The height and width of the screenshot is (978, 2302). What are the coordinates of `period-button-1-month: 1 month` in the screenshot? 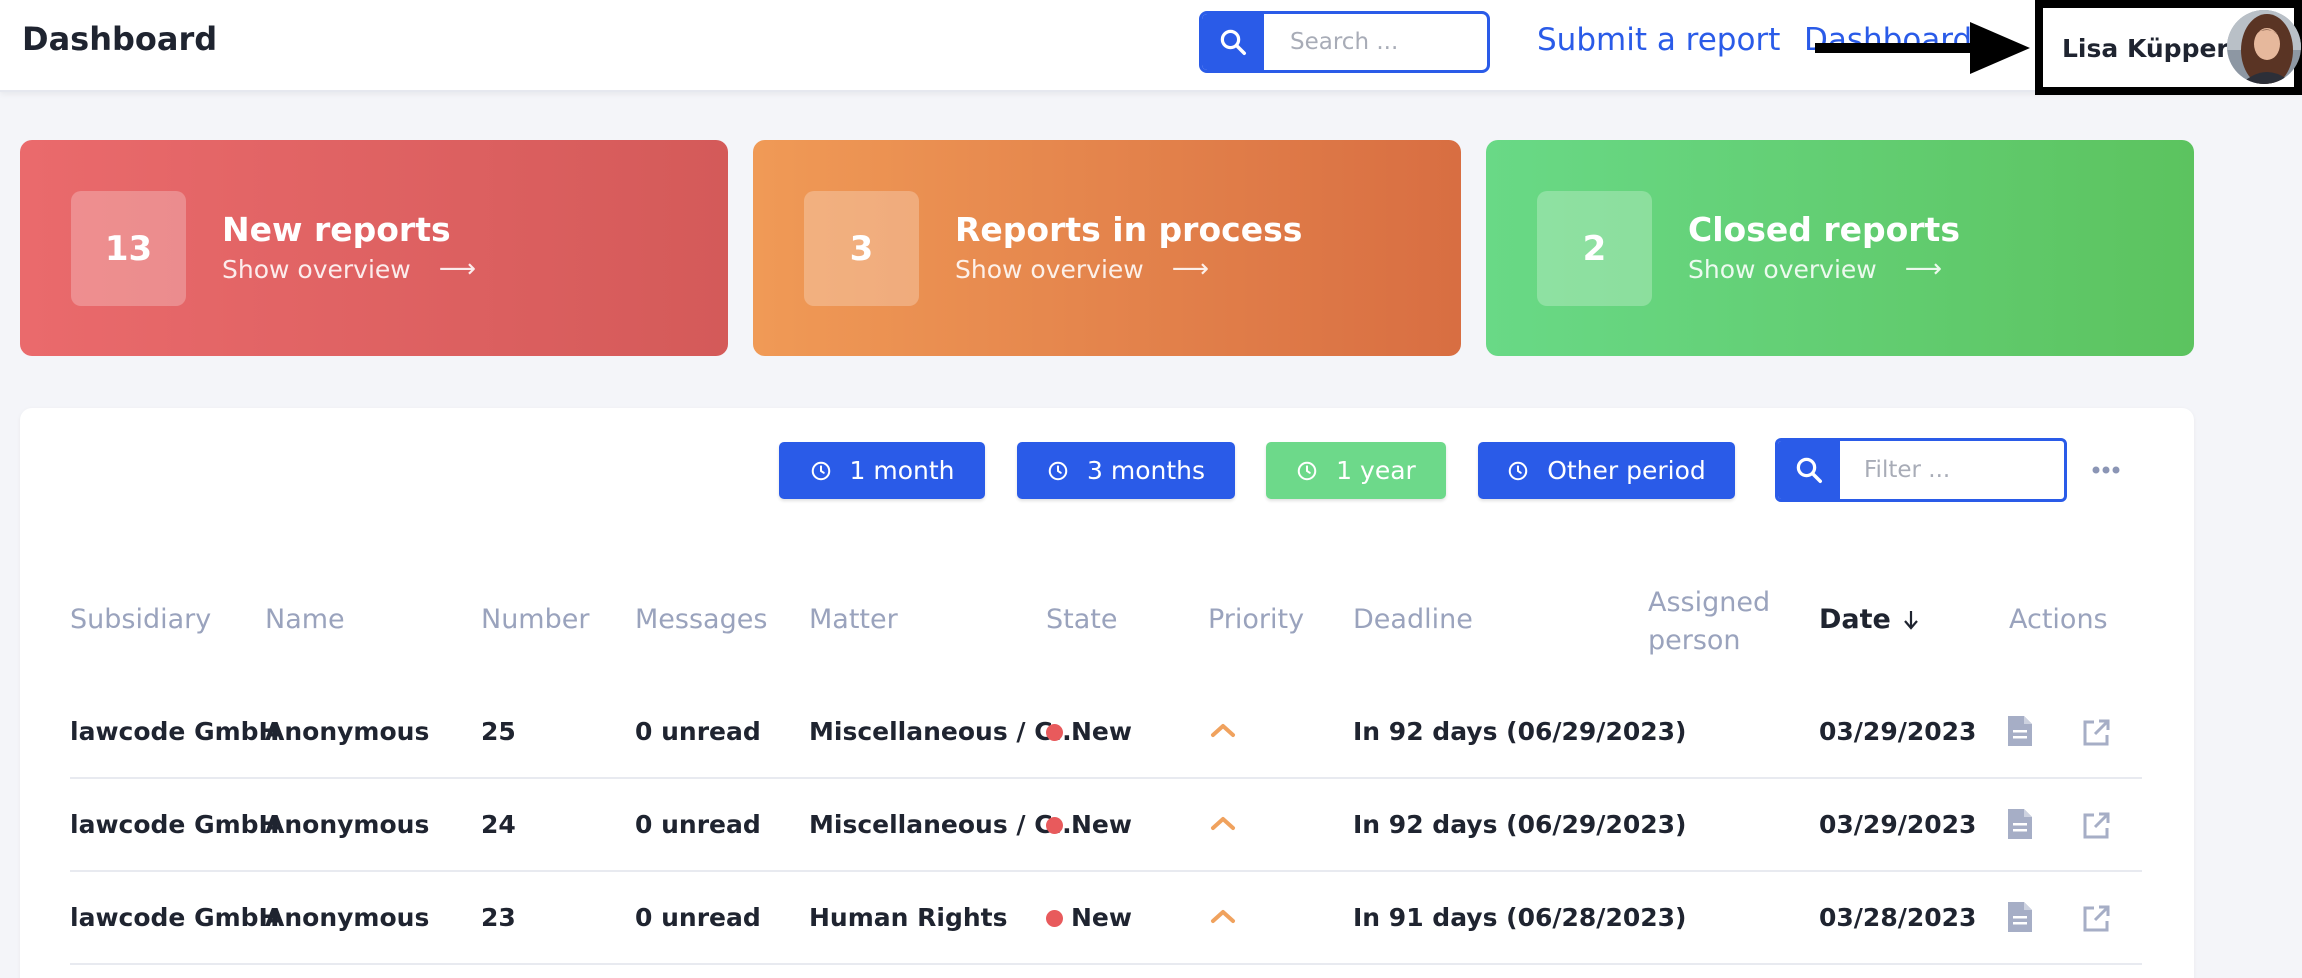 It's located at (882, 470).